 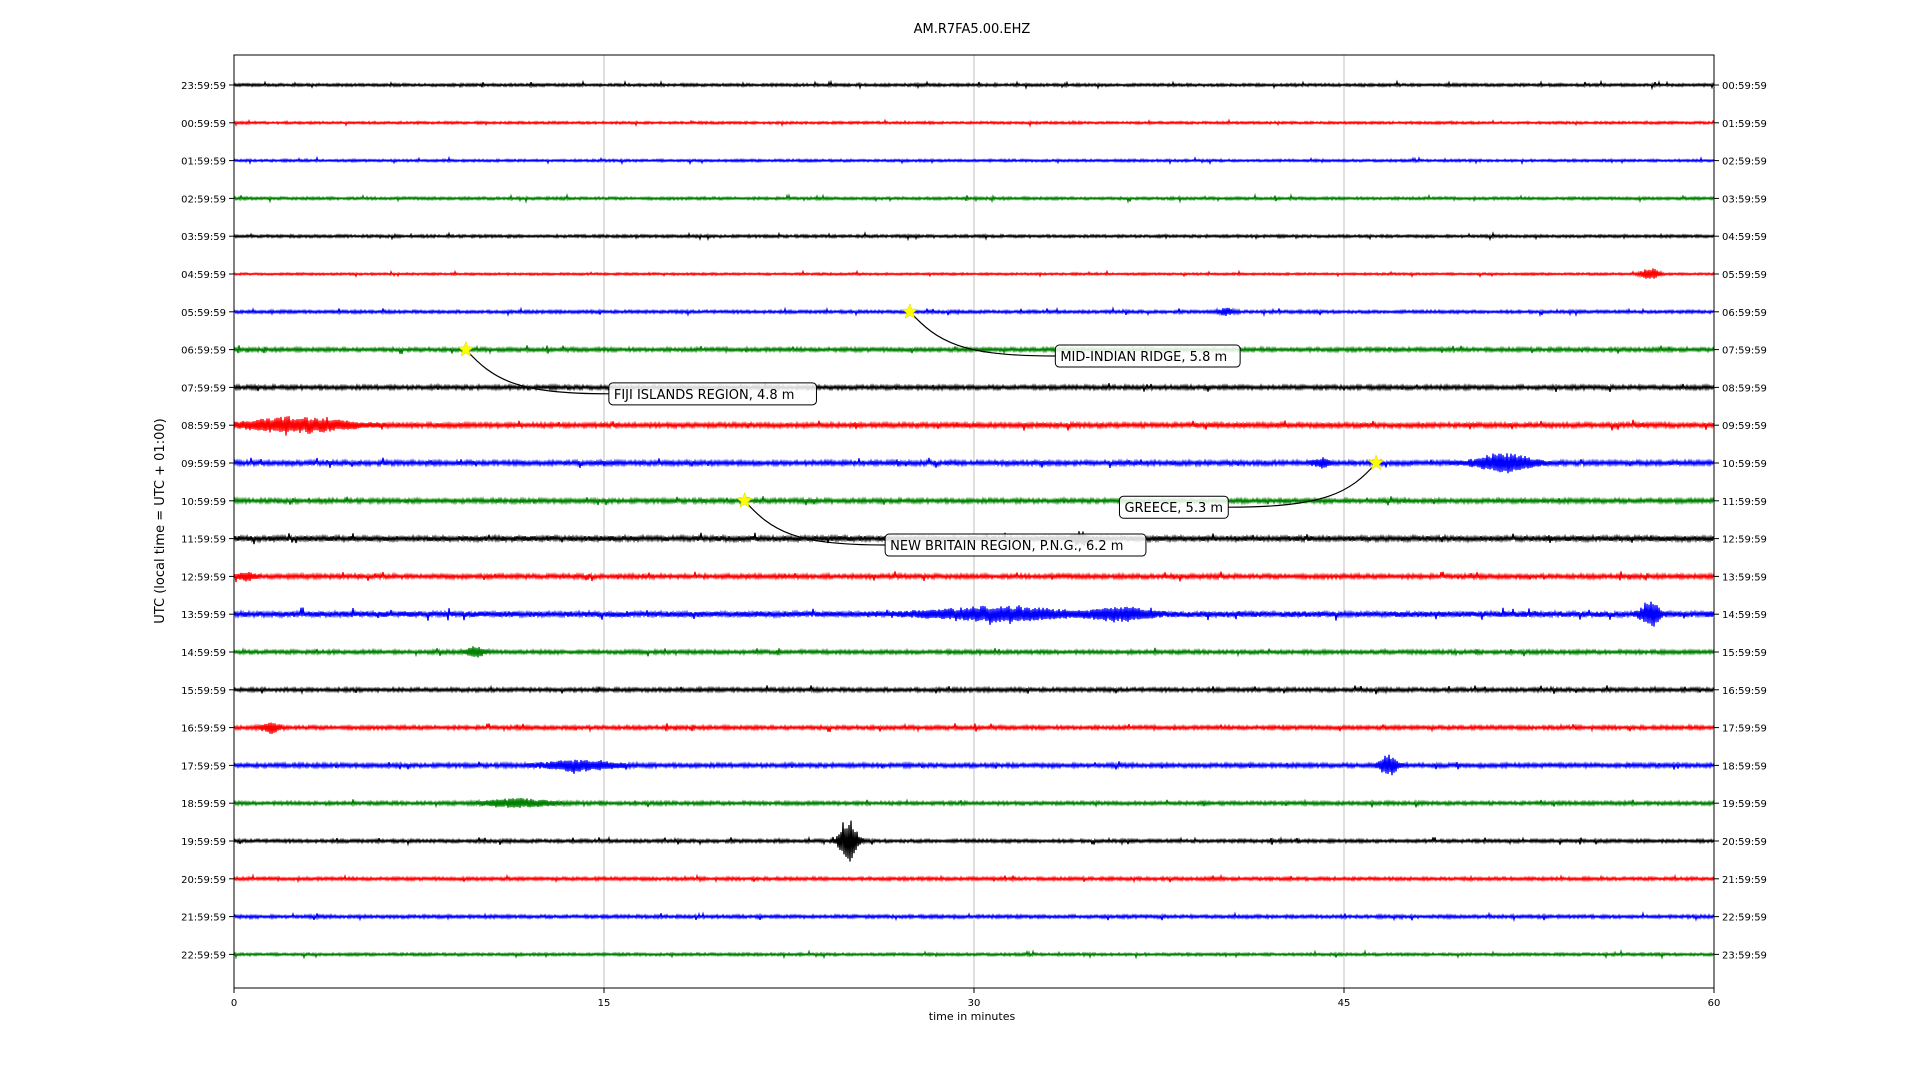 What do you see at coordinates (1744, 124) in the screenshot?
I see `y-tick-label-right: 01:59:59` at bounding box center [1744, 124].